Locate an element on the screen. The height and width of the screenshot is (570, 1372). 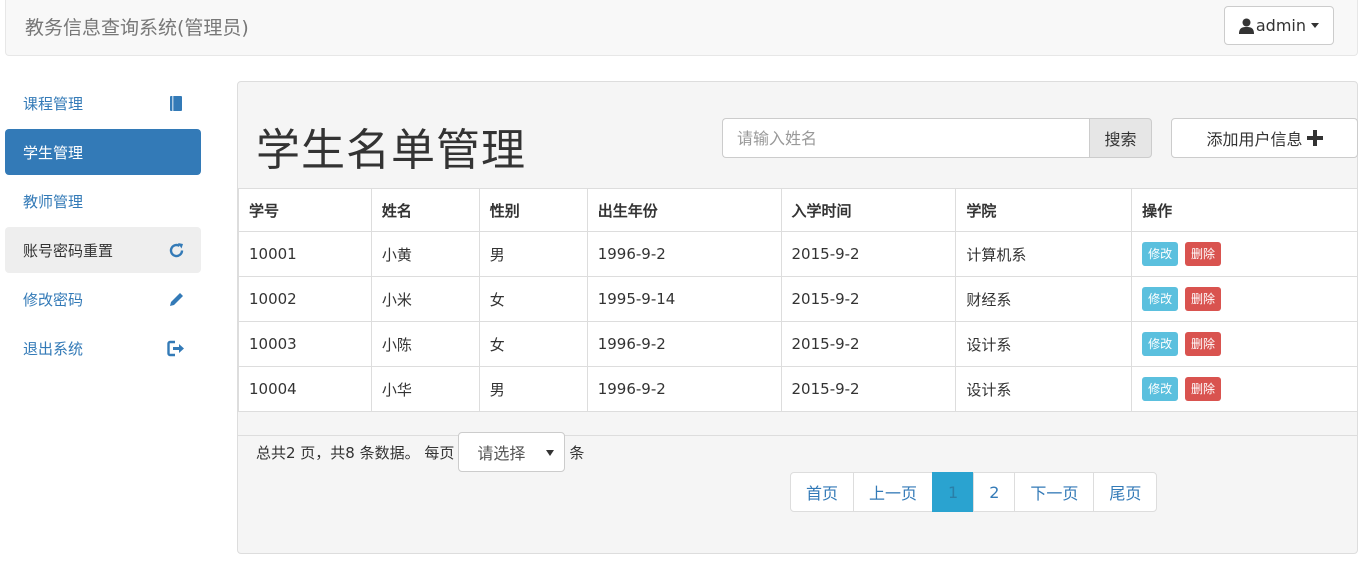
cell-name: 小华 is located at coordinates (425, 389).